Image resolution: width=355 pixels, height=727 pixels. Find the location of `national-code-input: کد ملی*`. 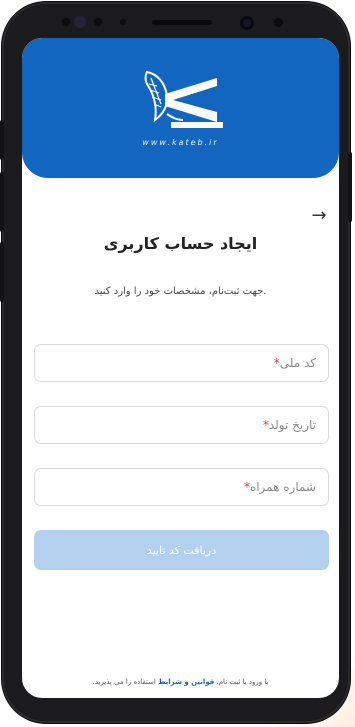

national-code-input: کد ملی* is located at coordinates (181, 363).